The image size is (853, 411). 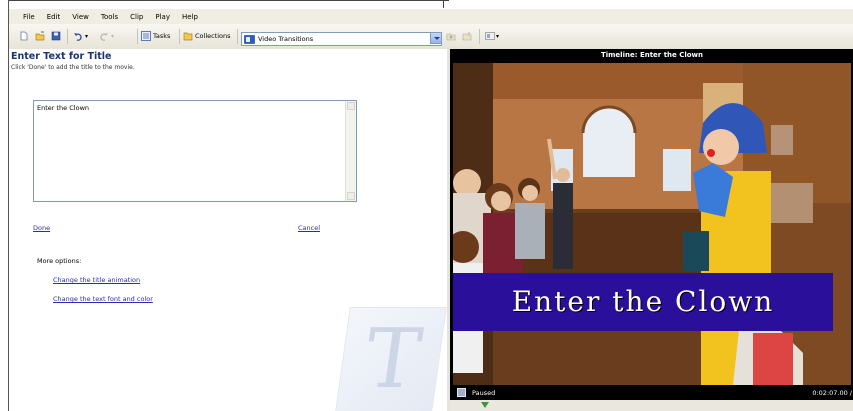 What do you see at coordinates (484, 393) in the screenshot?
I see `playback-status: Paused` at bounding box center [484, 393].